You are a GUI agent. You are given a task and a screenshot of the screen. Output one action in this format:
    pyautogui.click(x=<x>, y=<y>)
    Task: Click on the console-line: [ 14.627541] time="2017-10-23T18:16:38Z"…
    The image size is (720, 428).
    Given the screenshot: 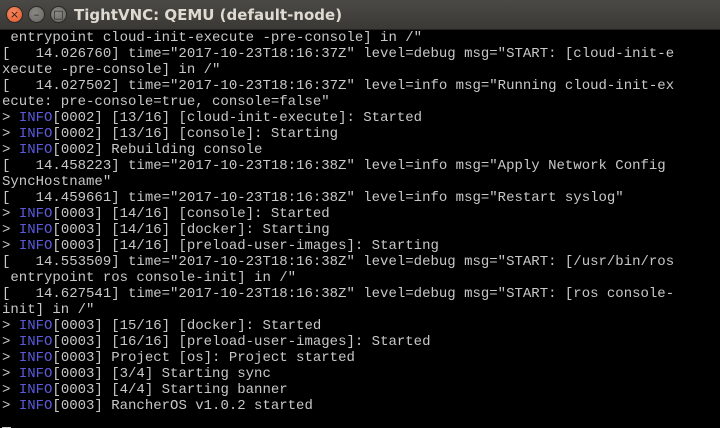 What is the action you would take?
    pyautogui.click(x=361, y=294)
    